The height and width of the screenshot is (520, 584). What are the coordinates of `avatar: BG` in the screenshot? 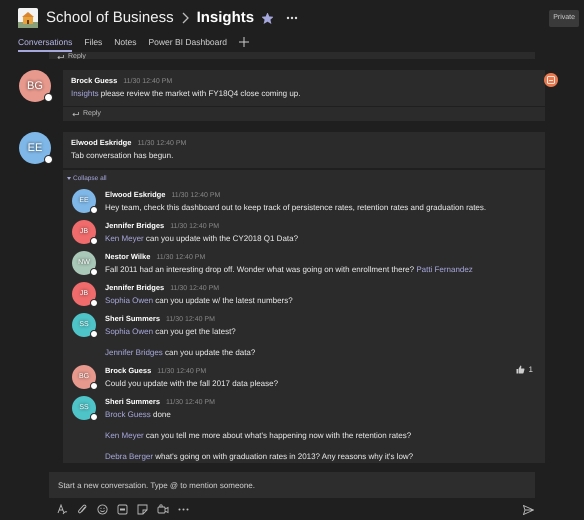 It's located at (35, 86).